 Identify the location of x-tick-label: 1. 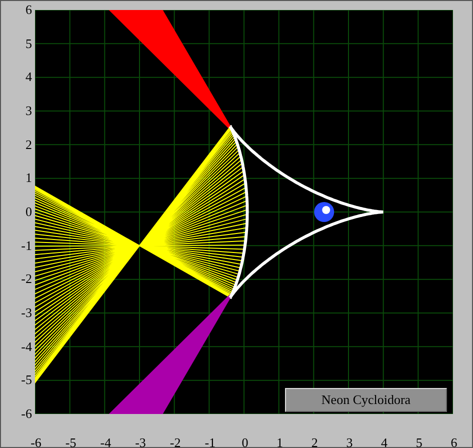
(280, 441).